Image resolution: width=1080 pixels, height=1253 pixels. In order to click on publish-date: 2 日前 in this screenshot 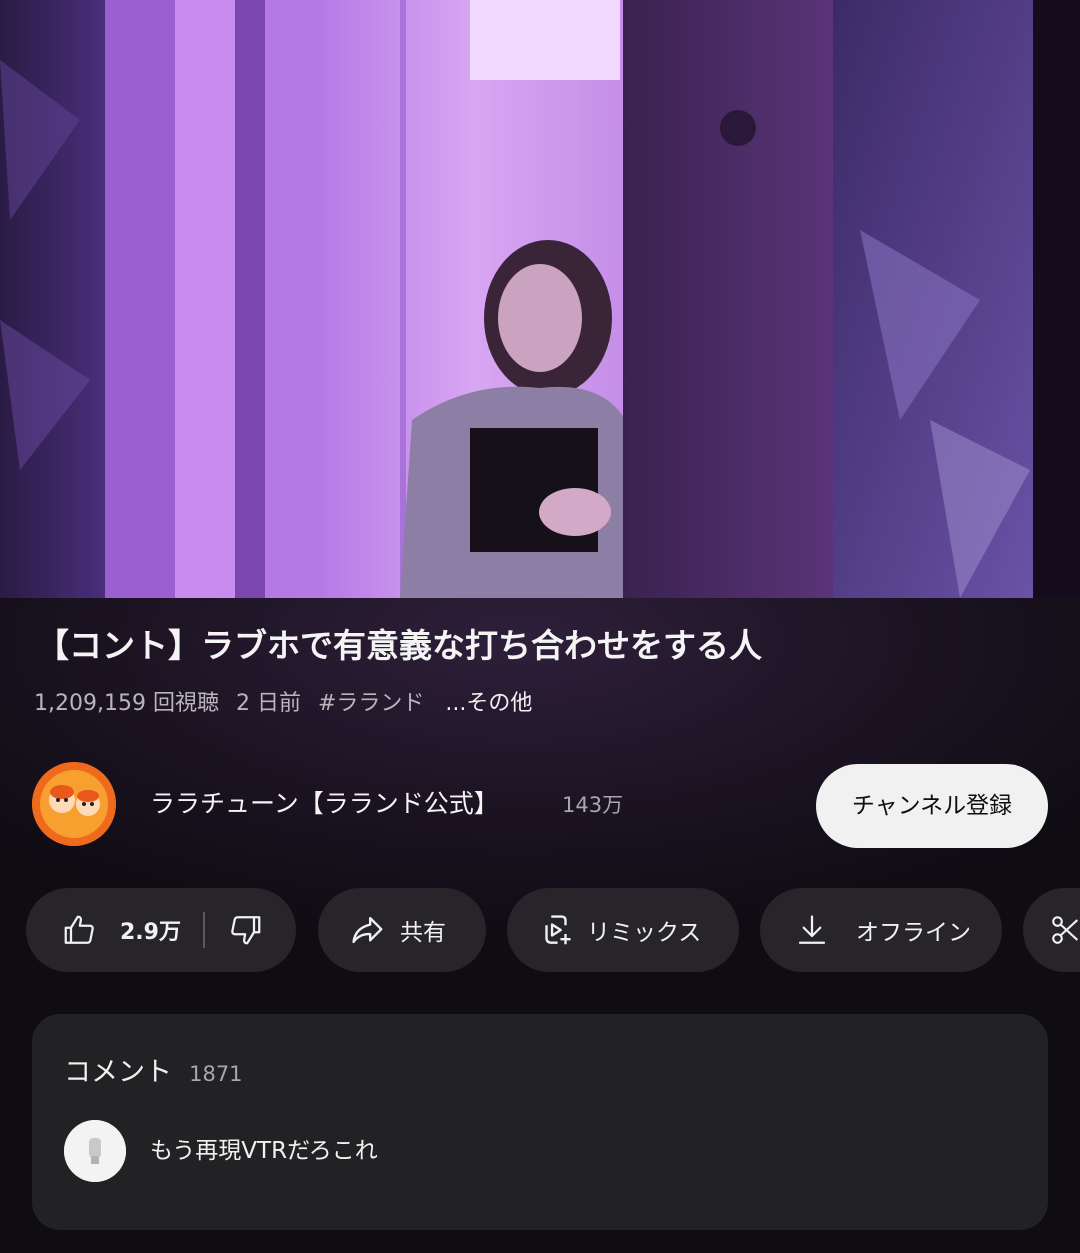, I will do `click(268, 703)`.